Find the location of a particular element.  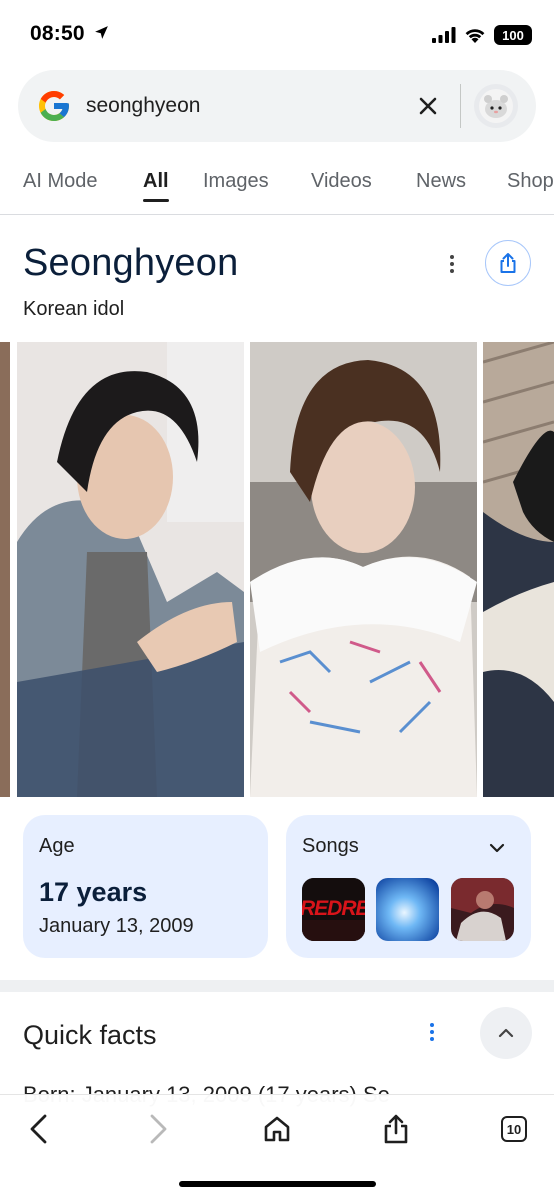

share-button is located at coordinates (508, 263).